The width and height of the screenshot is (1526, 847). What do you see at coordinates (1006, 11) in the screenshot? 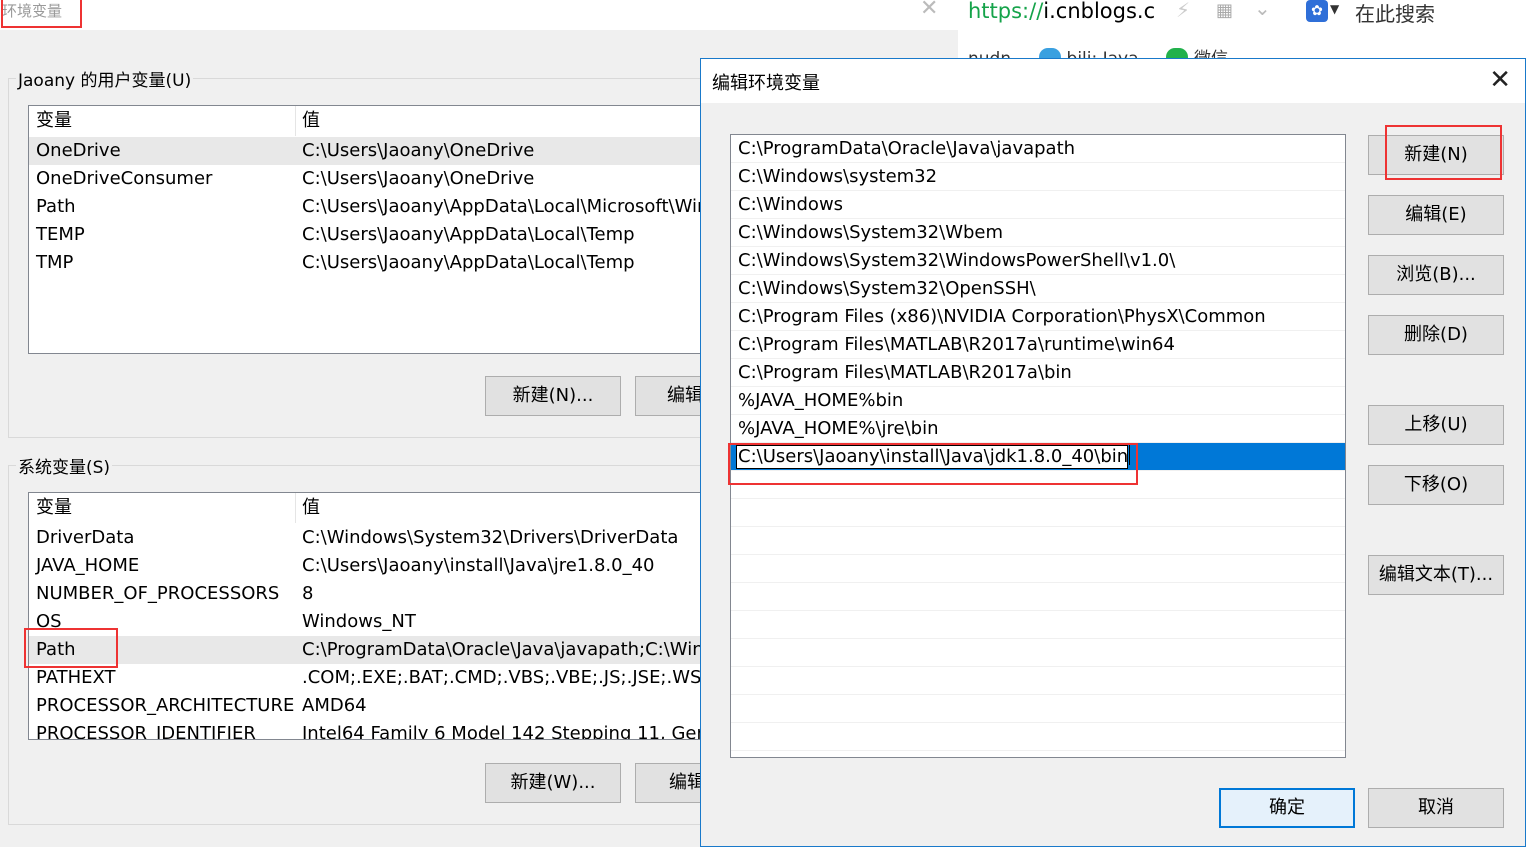
I see `url-scheme: https://` at bounding box center [1006, 11].